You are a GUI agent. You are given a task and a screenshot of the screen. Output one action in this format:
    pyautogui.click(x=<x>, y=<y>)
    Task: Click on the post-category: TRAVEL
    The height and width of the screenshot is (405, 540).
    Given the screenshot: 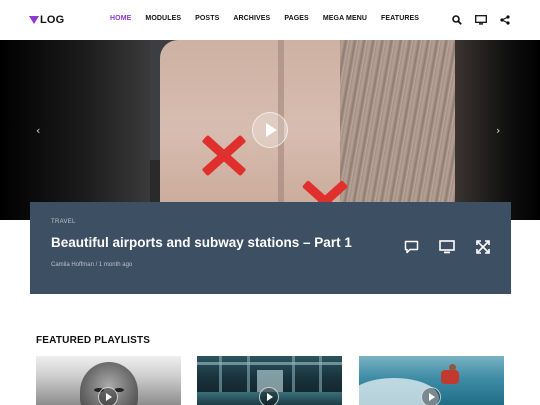 What is the action you would take?
    pyautogui.click(x=63, y=222)
    